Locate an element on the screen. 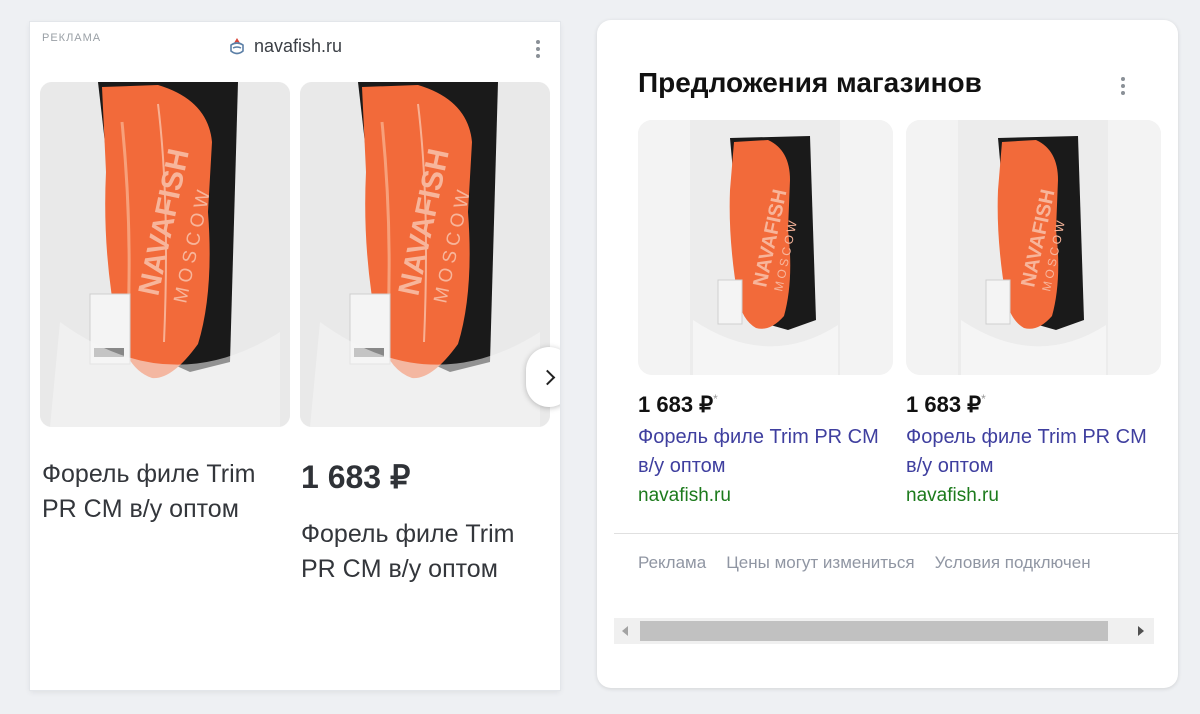  ad-price: 1 683 ₽ is located at coordinates (356, 477).